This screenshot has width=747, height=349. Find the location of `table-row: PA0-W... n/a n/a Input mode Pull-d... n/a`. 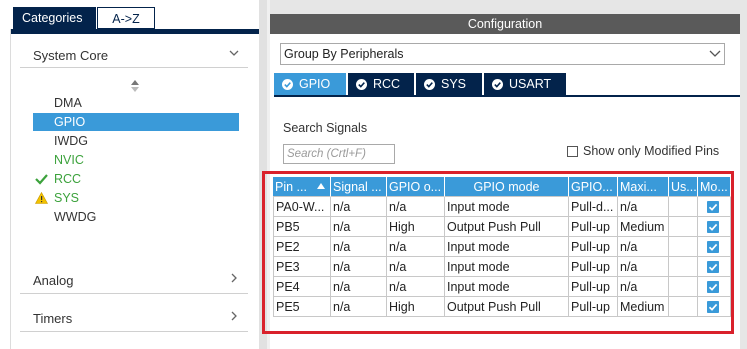

table-row: PA0-W... n/a n/a Input mode Pull-d... n/a is located at coordinates (502, 207).